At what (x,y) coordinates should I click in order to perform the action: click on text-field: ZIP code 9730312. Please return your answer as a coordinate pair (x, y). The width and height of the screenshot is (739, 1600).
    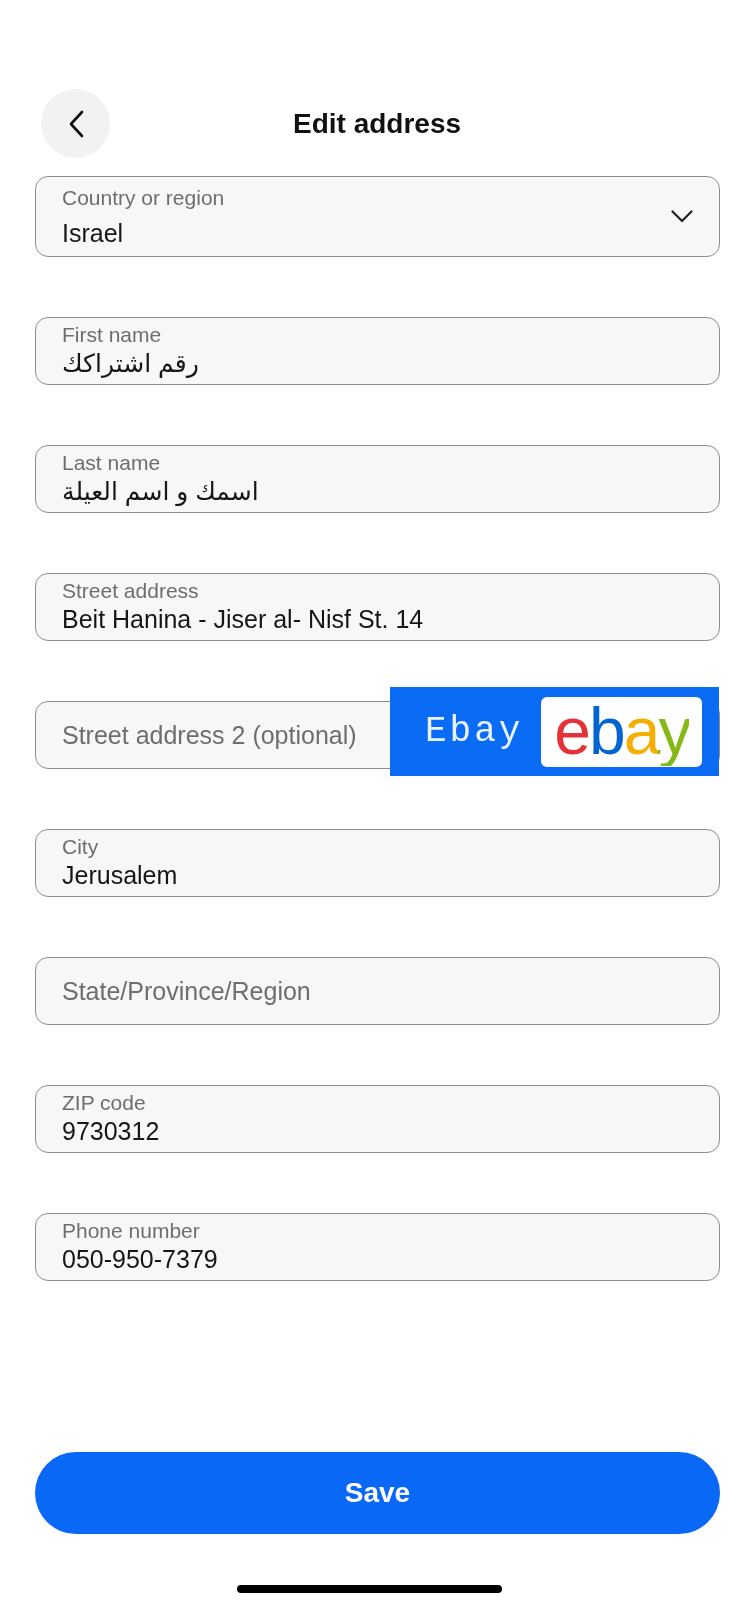
    Looking at the image, I should click on (377, 1119).